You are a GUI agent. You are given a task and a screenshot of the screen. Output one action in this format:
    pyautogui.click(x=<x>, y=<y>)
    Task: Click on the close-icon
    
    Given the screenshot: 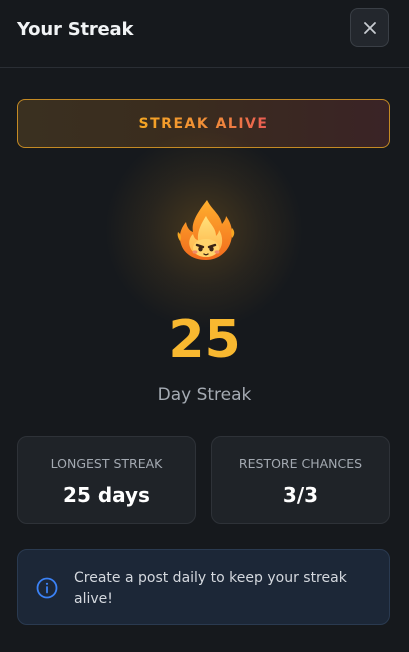 What is the action you would take?
    pyautogui.click(x=369, y=27)
    